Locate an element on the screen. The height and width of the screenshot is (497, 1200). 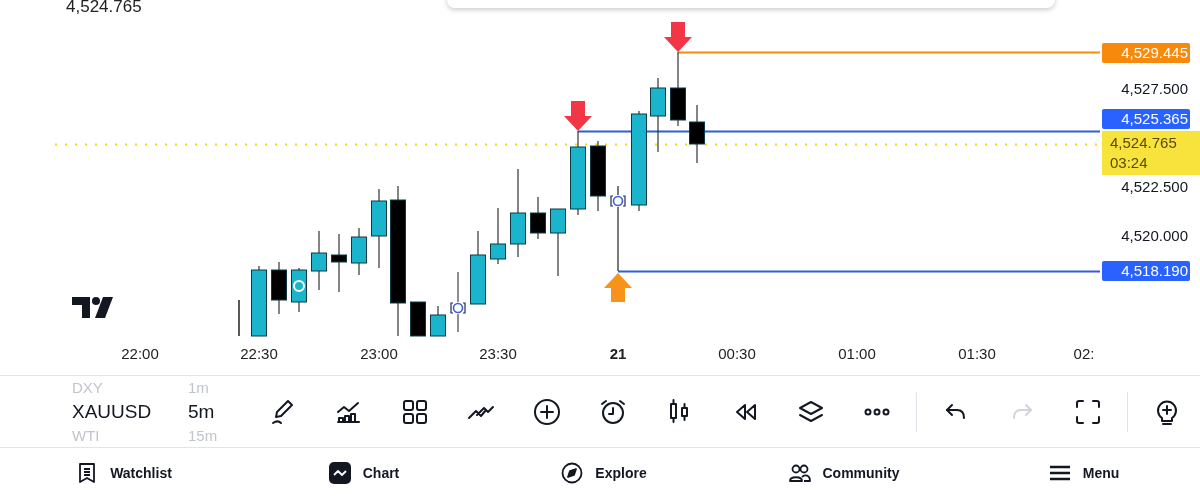
time-label: 21 is located at coordinates (618, 353).